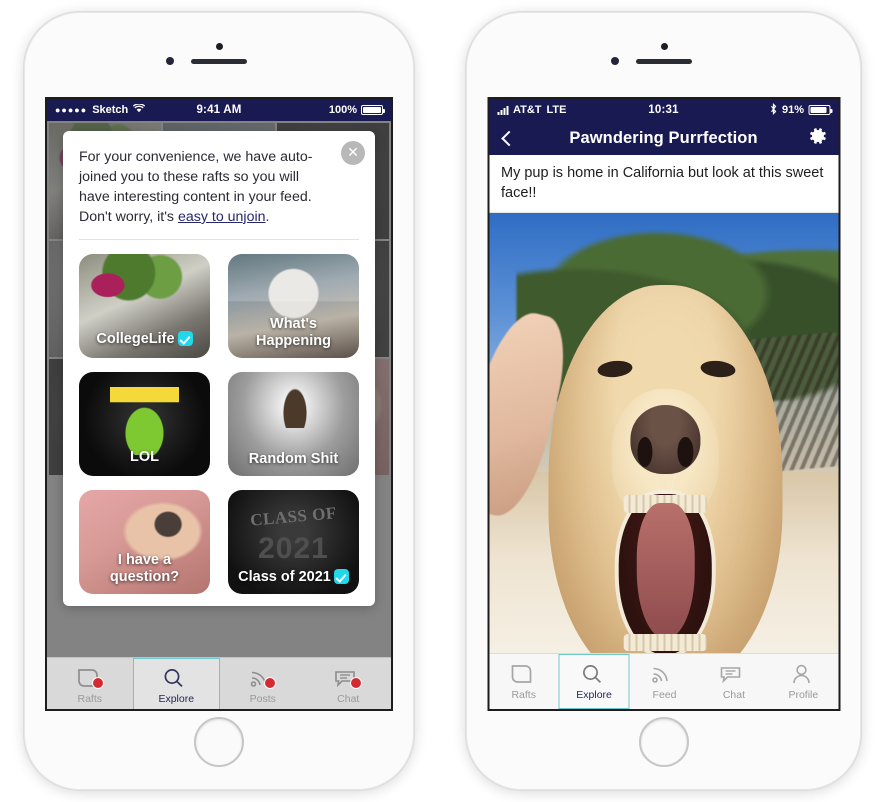 The width and height of the screenshot is (887, 802). I want to click on tab-bar-right: Rafts Explore Feed Chat Profile, so click(663, 681).